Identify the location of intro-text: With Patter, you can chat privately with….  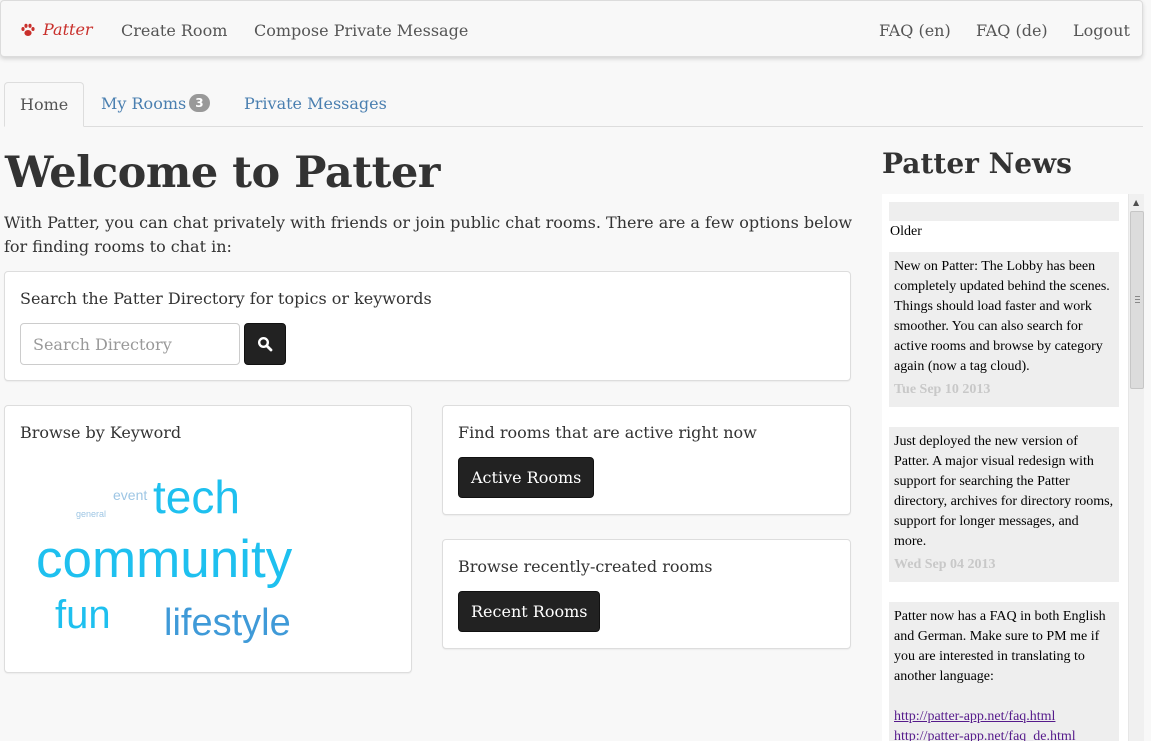
(428, 234).